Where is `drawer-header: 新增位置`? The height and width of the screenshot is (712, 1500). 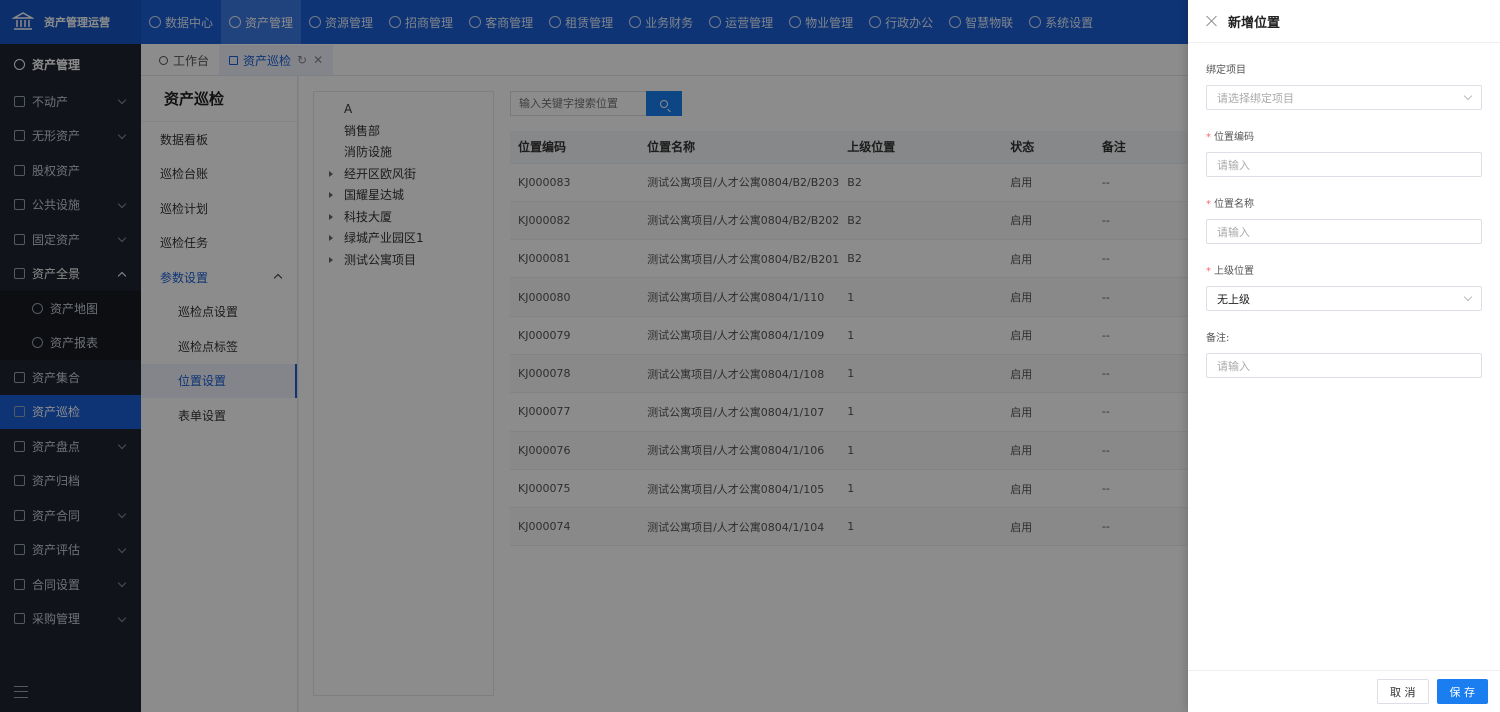
drawer-header: 新增位置 is located at coordinates (1344, 21).